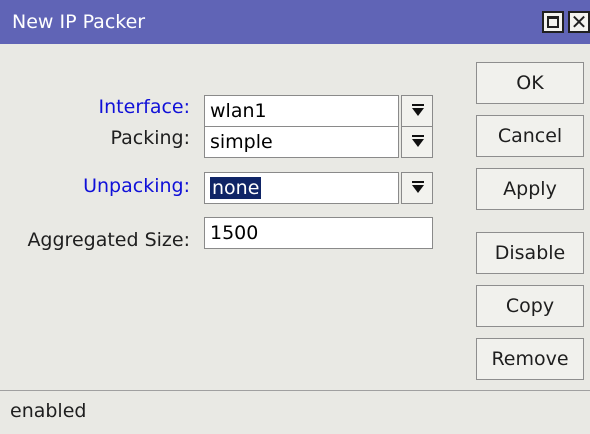  What do you see at coordinates (530, 253) in the screenshot?
I see `disable-button: Disable` at bounding box center [530, 253].